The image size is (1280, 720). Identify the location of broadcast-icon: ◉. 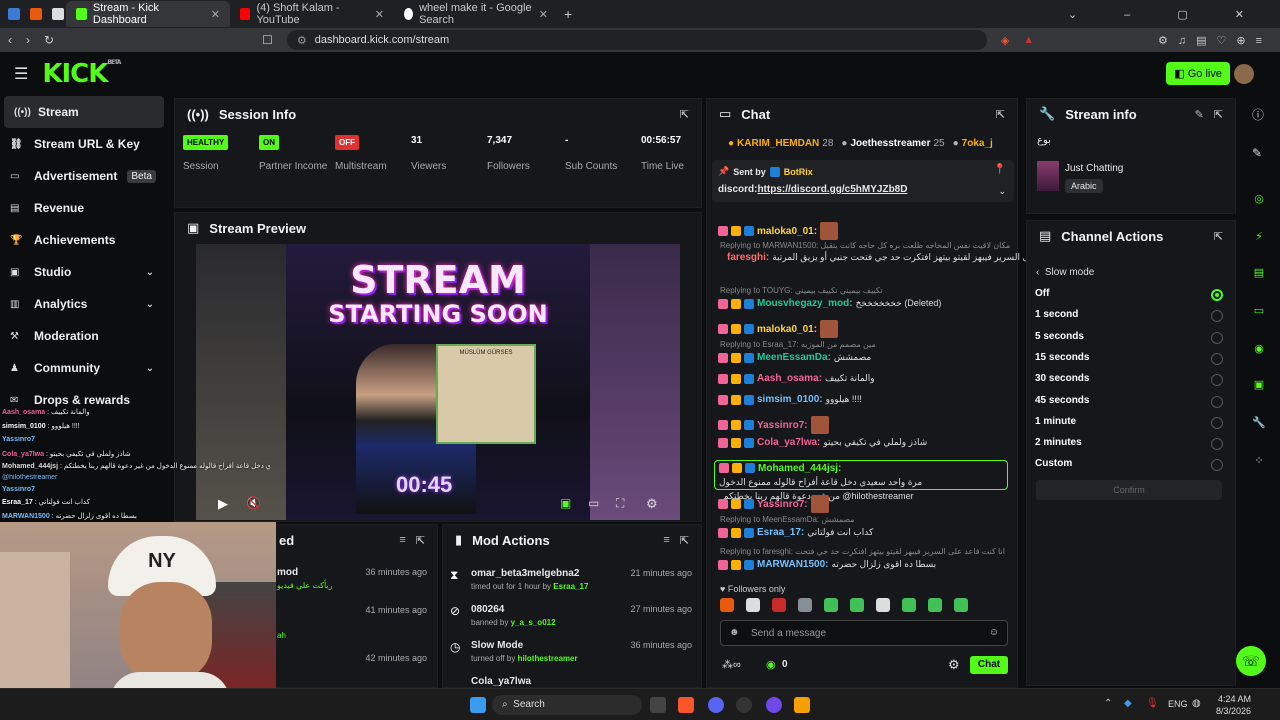
(1259, 349).